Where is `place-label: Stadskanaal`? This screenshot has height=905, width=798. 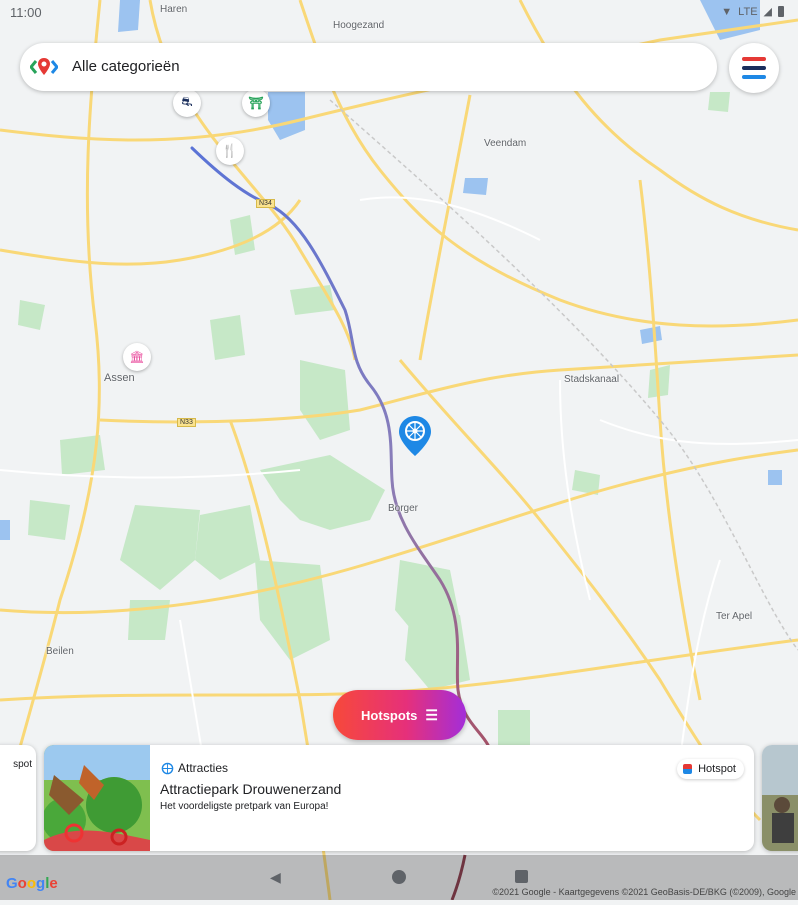 place-label: Stadskanaal is located at coordinates (592, 379).